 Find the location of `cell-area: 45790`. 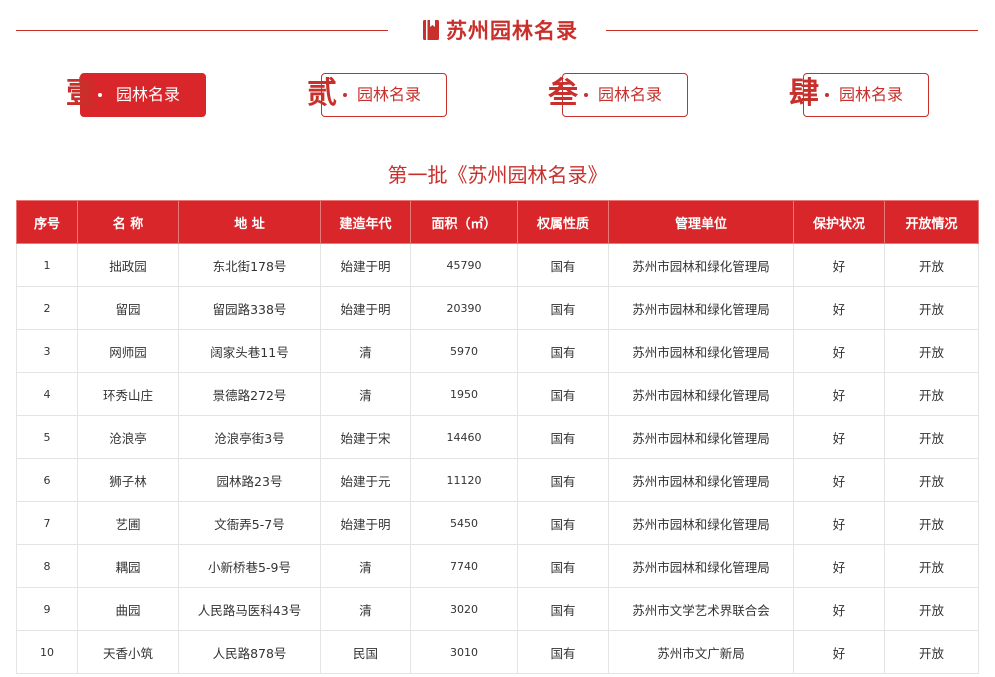

cell-area: 45790 is located at coordinates (464, 265).